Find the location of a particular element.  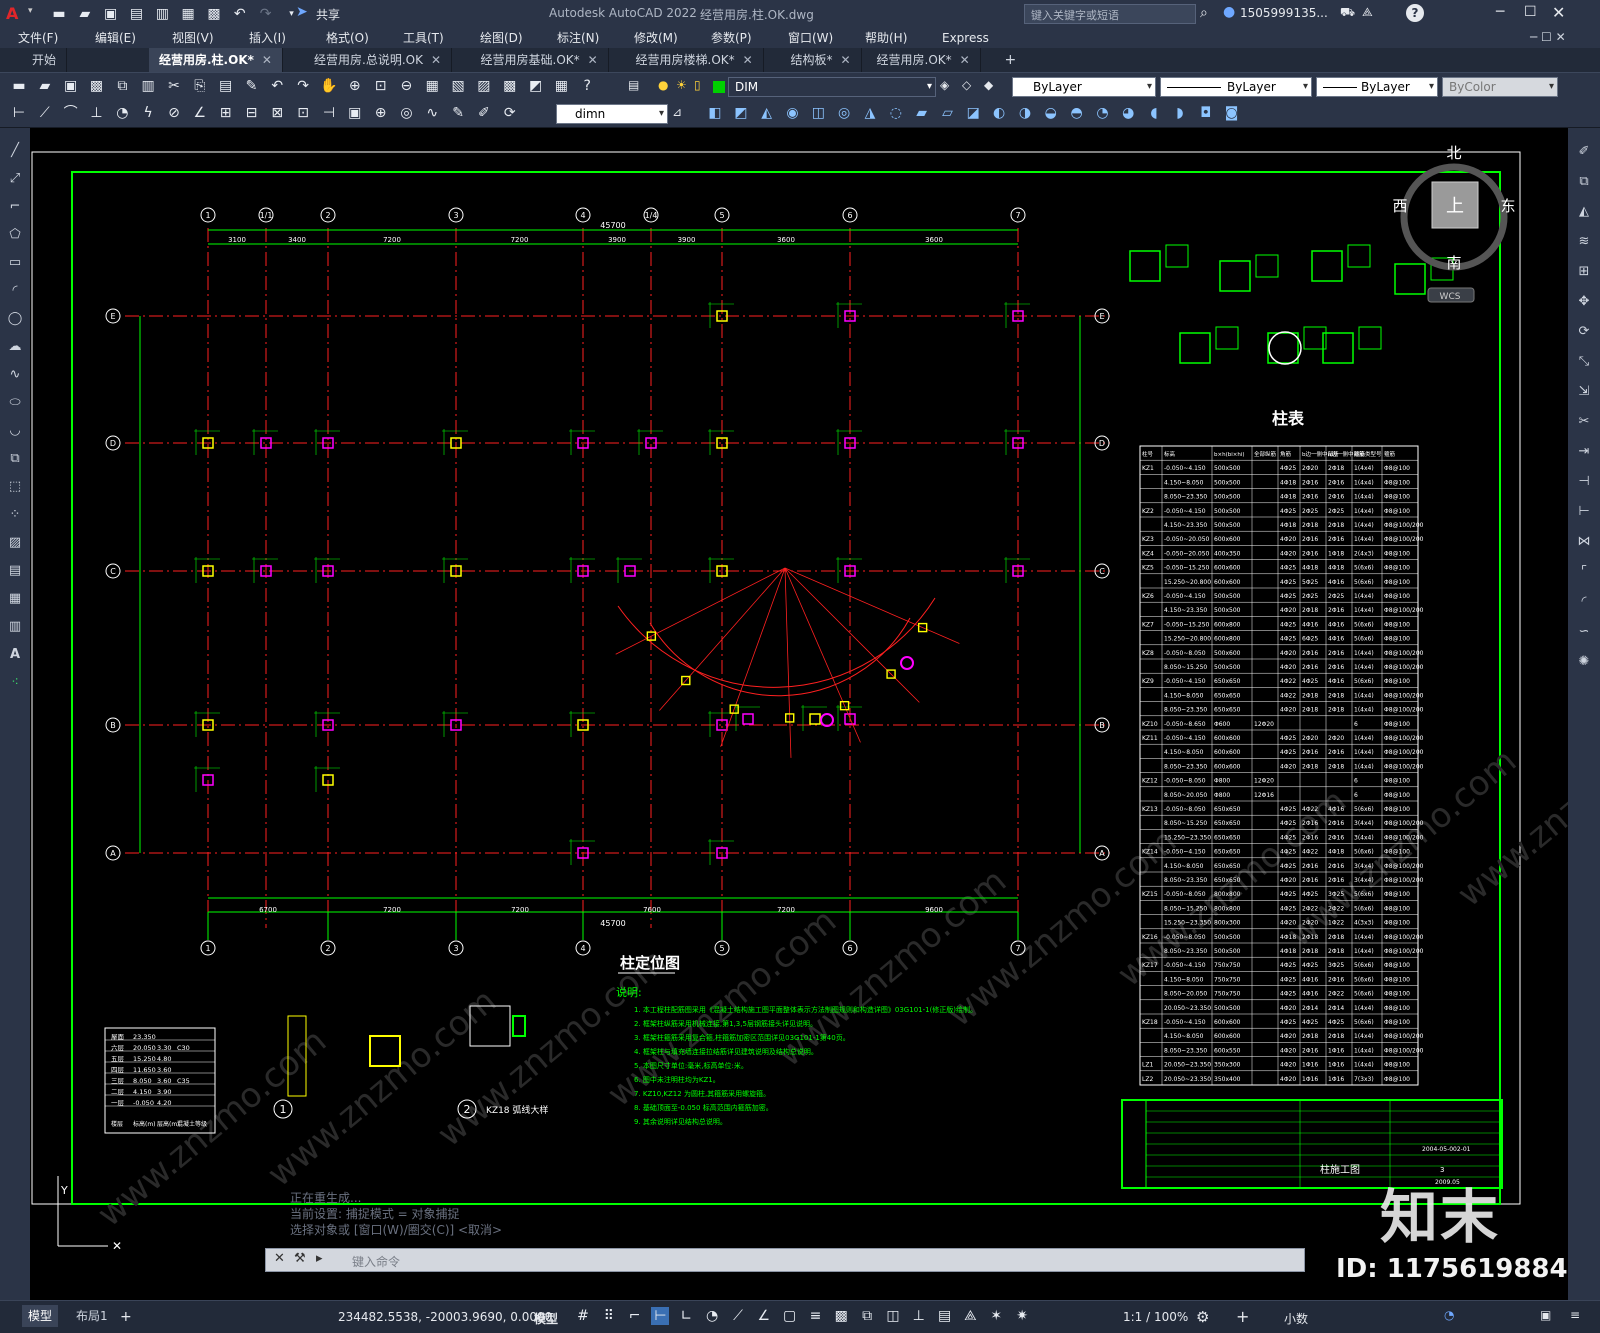

menu-item: 修改(M) is located at coordinates (656, 38).